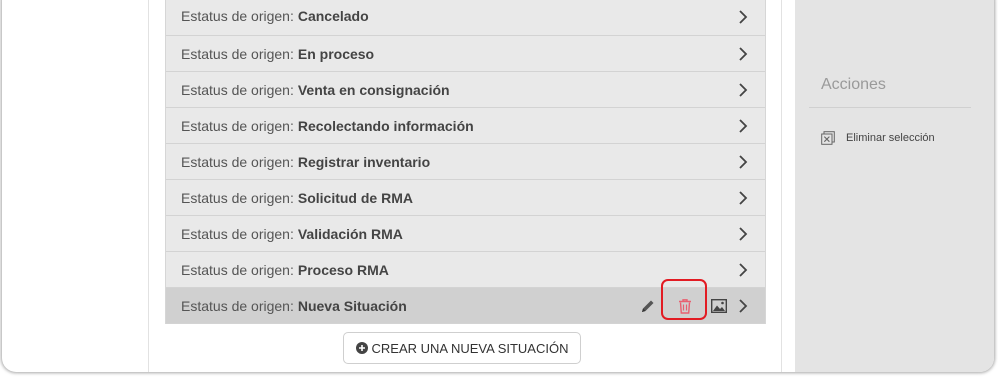  What do you see at coordinates (343, 269) in the screenshot?
I see `row-value: Proceso RMA` at bounding box center [343, 269].